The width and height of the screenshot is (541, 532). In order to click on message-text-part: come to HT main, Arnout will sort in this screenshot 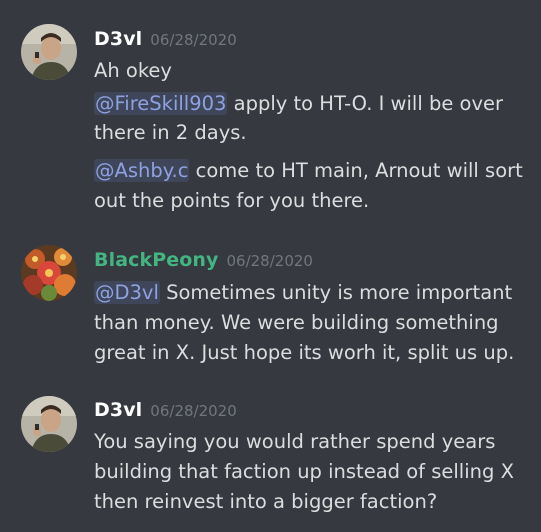, I will do `click(356, 170)`.